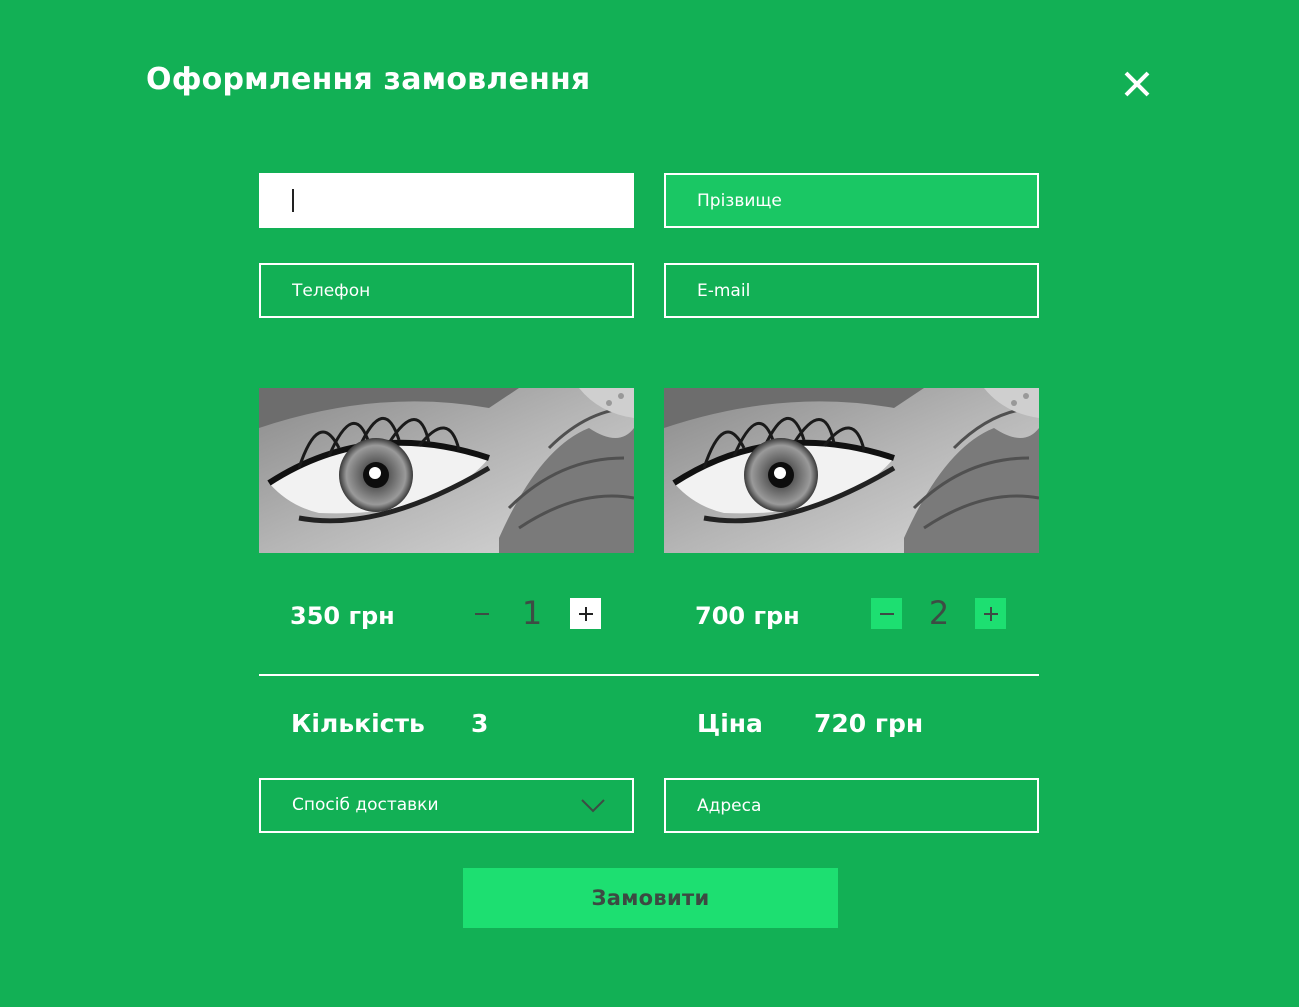 The image size is (1299, 1007). What do you see at coordinates (446, 805) in the screenshot?
I see `delivery-method-select: Спосіб доставки` at bounding box center [446, 805].